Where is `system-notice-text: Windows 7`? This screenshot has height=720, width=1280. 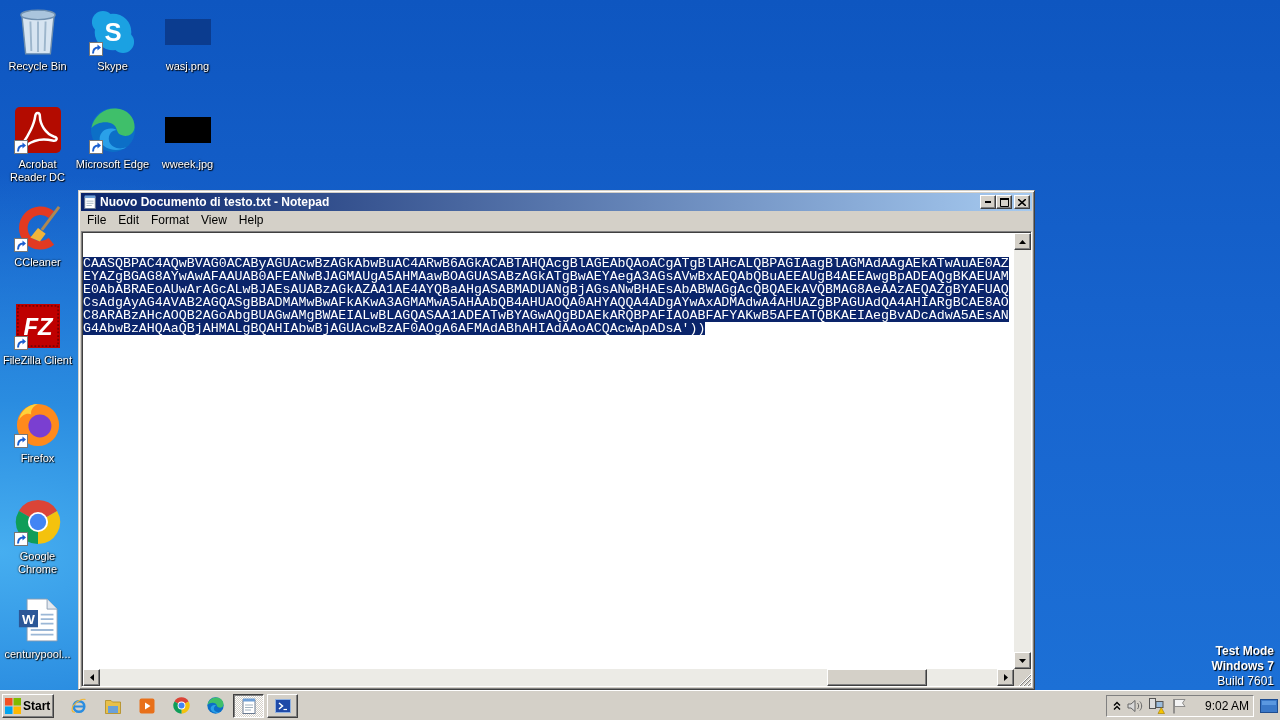
system-notice-text: Windows 7 is located at coordinates (1242, 666).